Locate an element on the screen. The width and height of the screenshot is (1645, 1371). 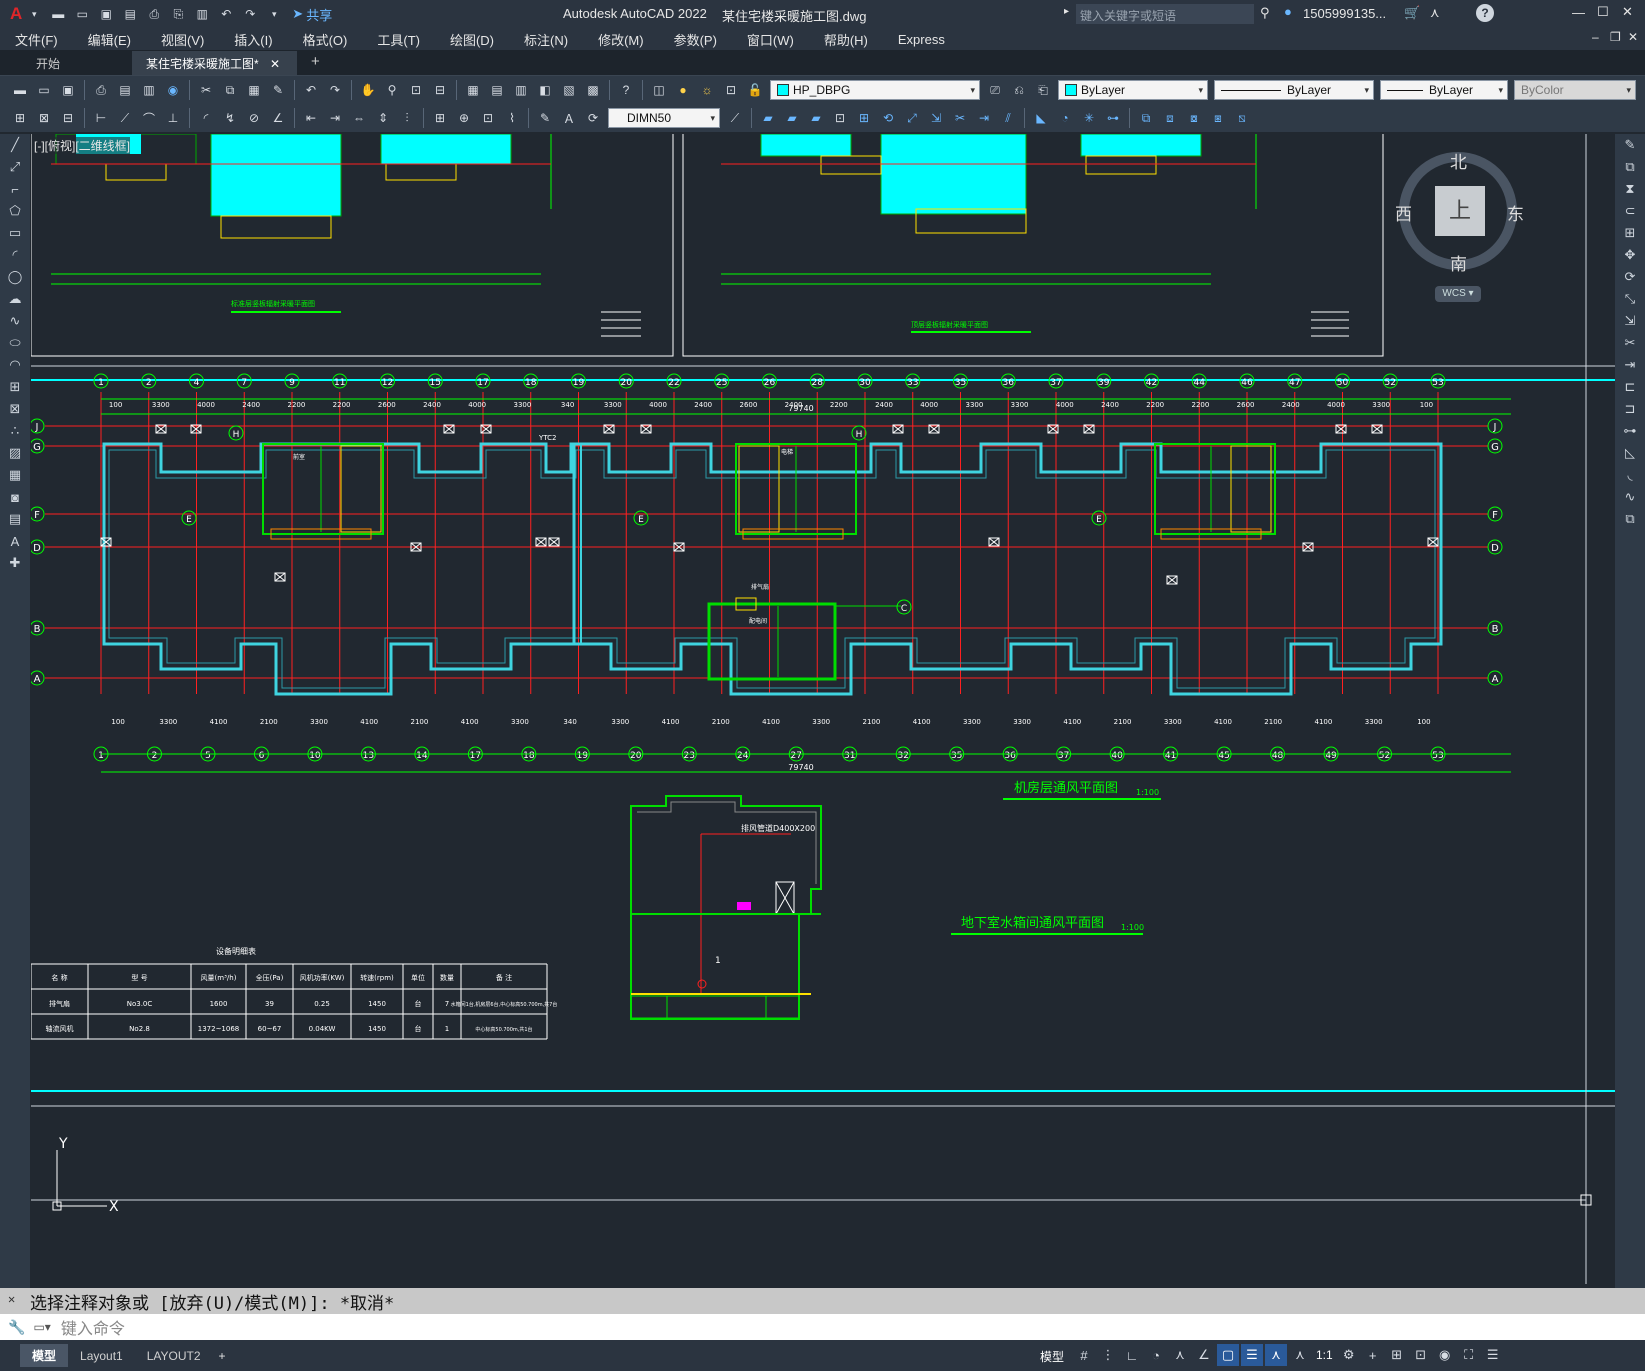
color-dropdown: ByLayer ▾ is located at coordinates (1133, 90).